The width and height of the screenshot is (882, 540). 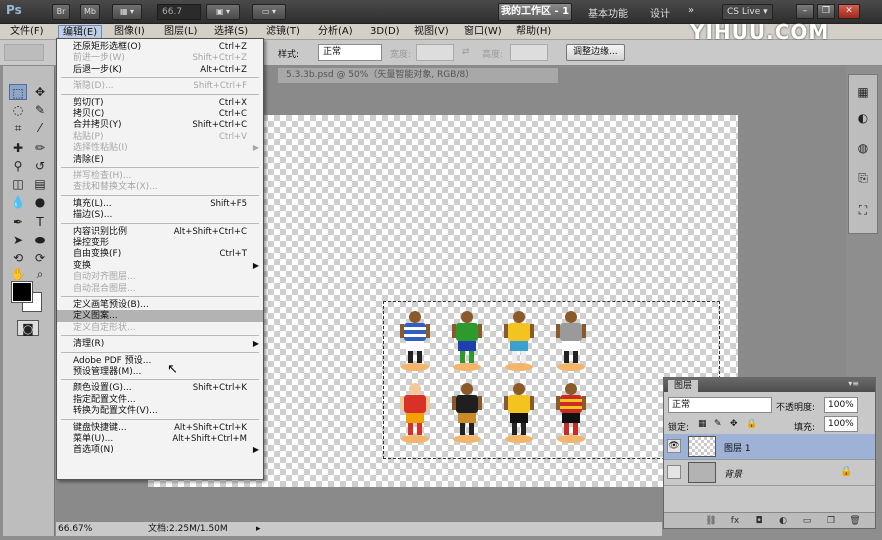 I want to click on swap-icon: ⇄, so click(x=466, y=52).